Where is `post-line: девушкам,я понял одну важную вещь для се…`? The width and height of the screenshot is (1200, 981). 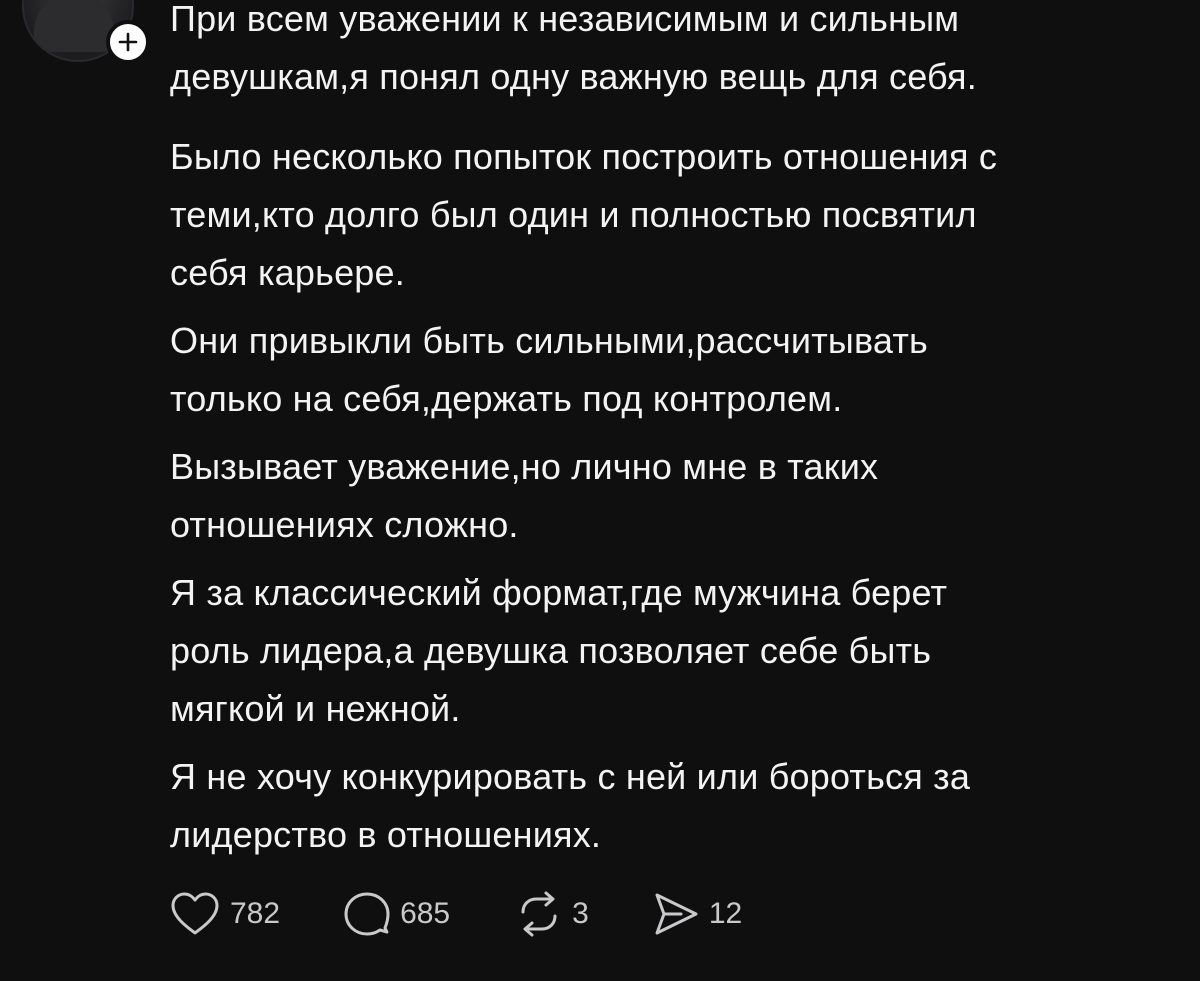 post-line: девушкам,я понял одну важную вещь для се… is located at coordinates (573, 76).